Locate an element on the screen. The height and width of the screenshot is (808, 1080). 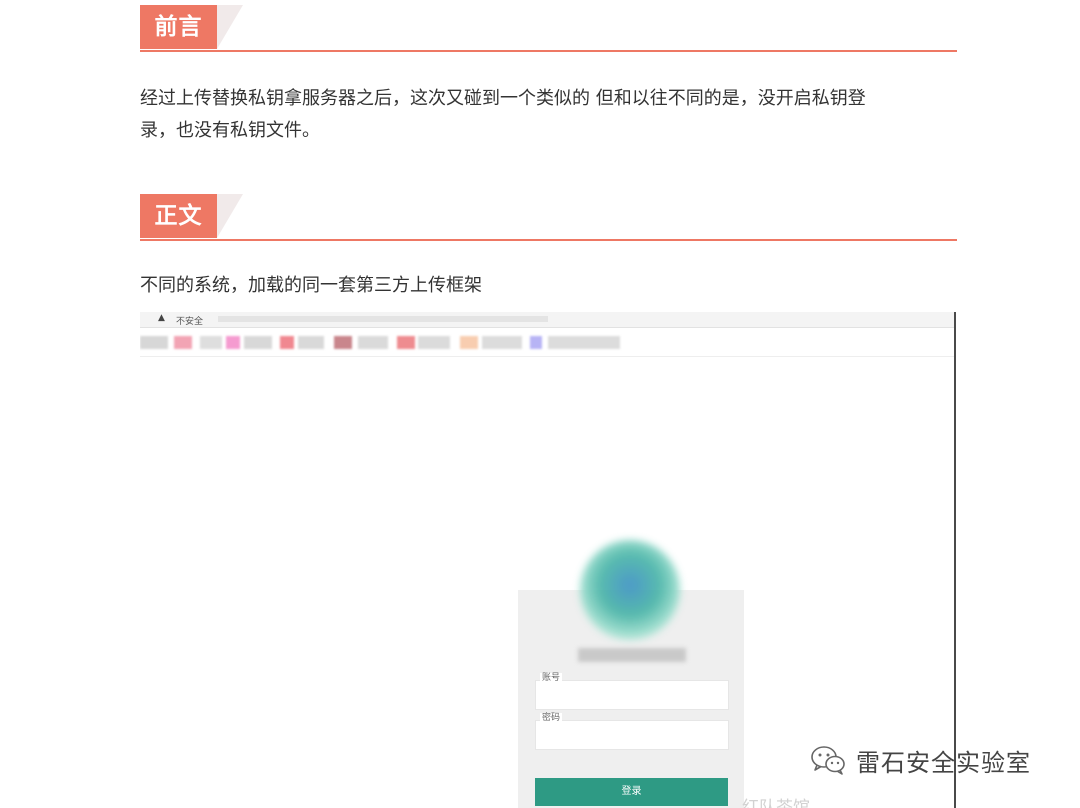
section-heading-preface: 前言 is located at coordinates (548, 29).